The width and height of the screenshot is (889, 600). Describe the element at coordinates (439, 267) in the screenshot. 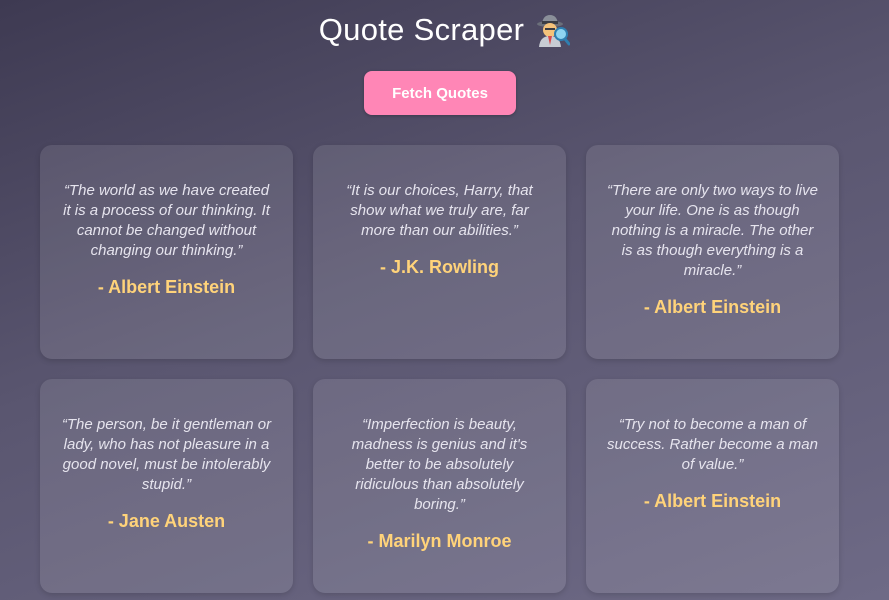

I see `quote-author: - J.K. Rowling` at that location.